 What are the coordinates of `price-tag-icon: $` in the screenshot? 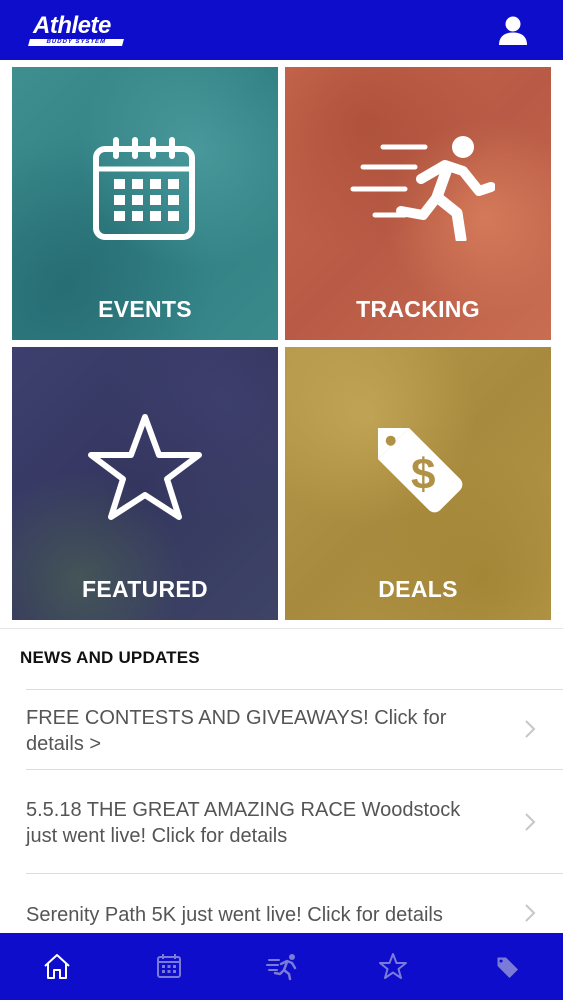 It's located at (420, 470).